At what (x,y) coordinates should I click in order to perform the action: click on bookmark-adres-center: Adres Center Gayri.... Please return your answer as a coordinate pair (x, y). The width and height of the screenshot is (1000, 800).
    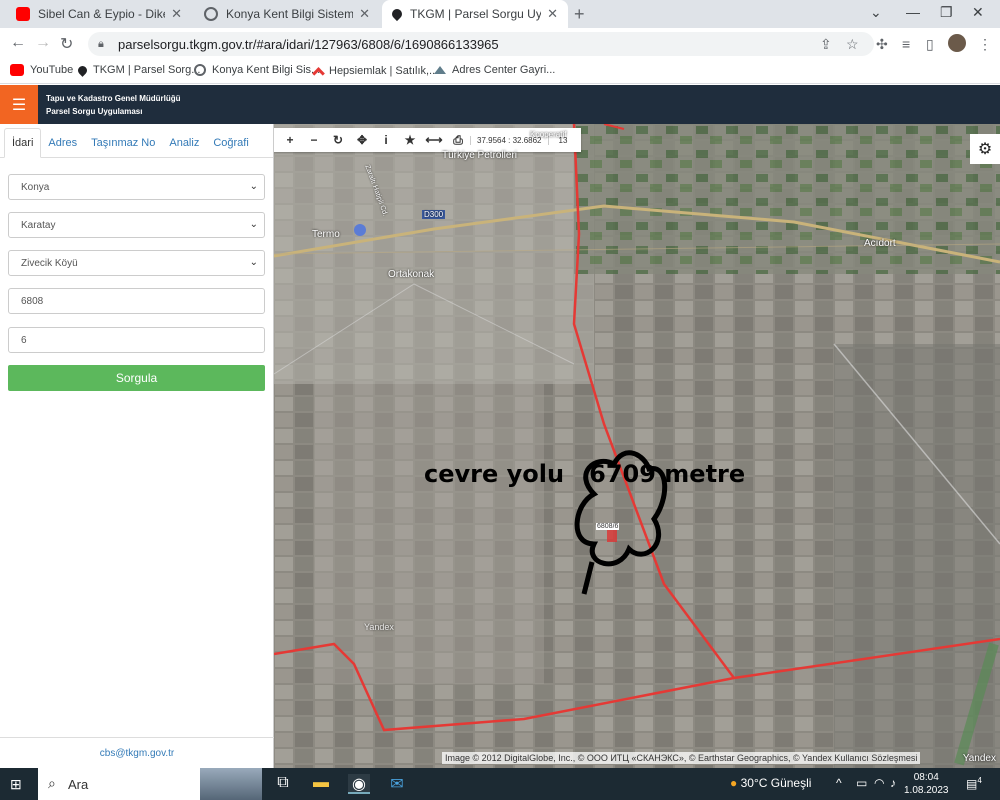
    Looking at the image, I should click on (494, 70).